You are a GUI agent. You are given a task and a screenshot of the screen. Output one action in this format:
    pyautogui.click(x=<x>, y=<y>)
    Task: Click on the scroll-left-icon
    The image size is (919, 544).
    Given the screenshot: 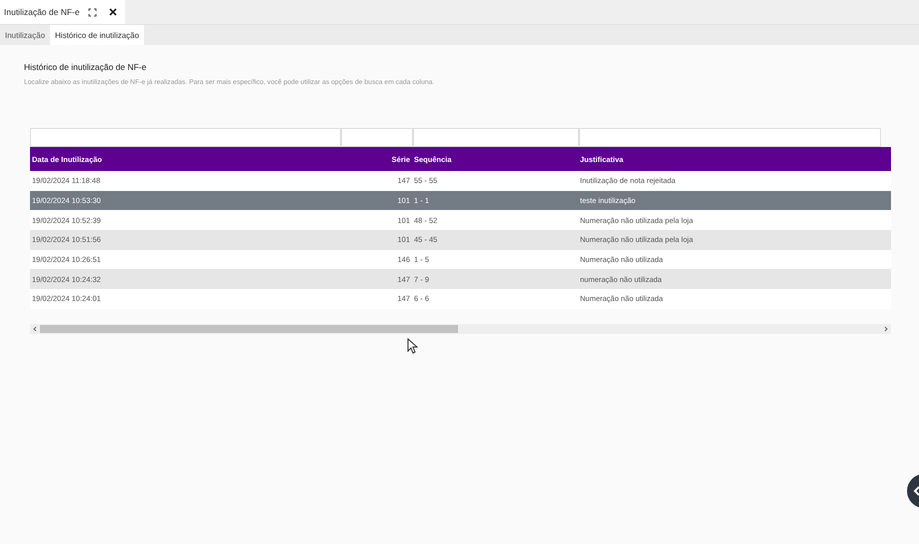 What is the action you would take?
    pyautogui.click(x=35, y=329)
    